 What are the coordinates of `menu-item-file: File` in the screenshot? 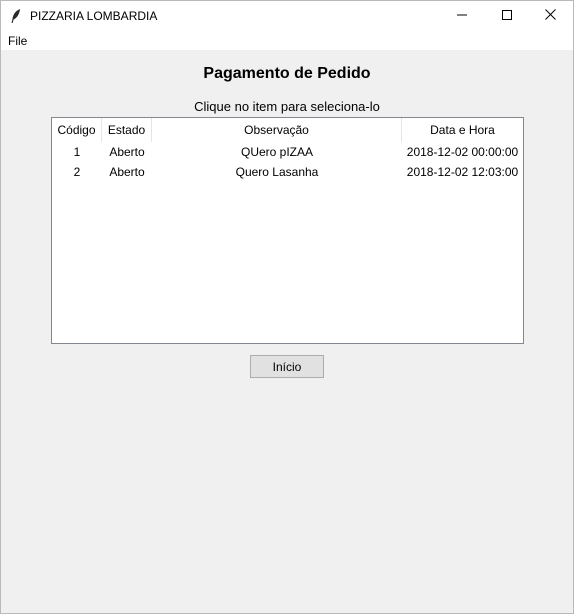 It's located at (17, 41).